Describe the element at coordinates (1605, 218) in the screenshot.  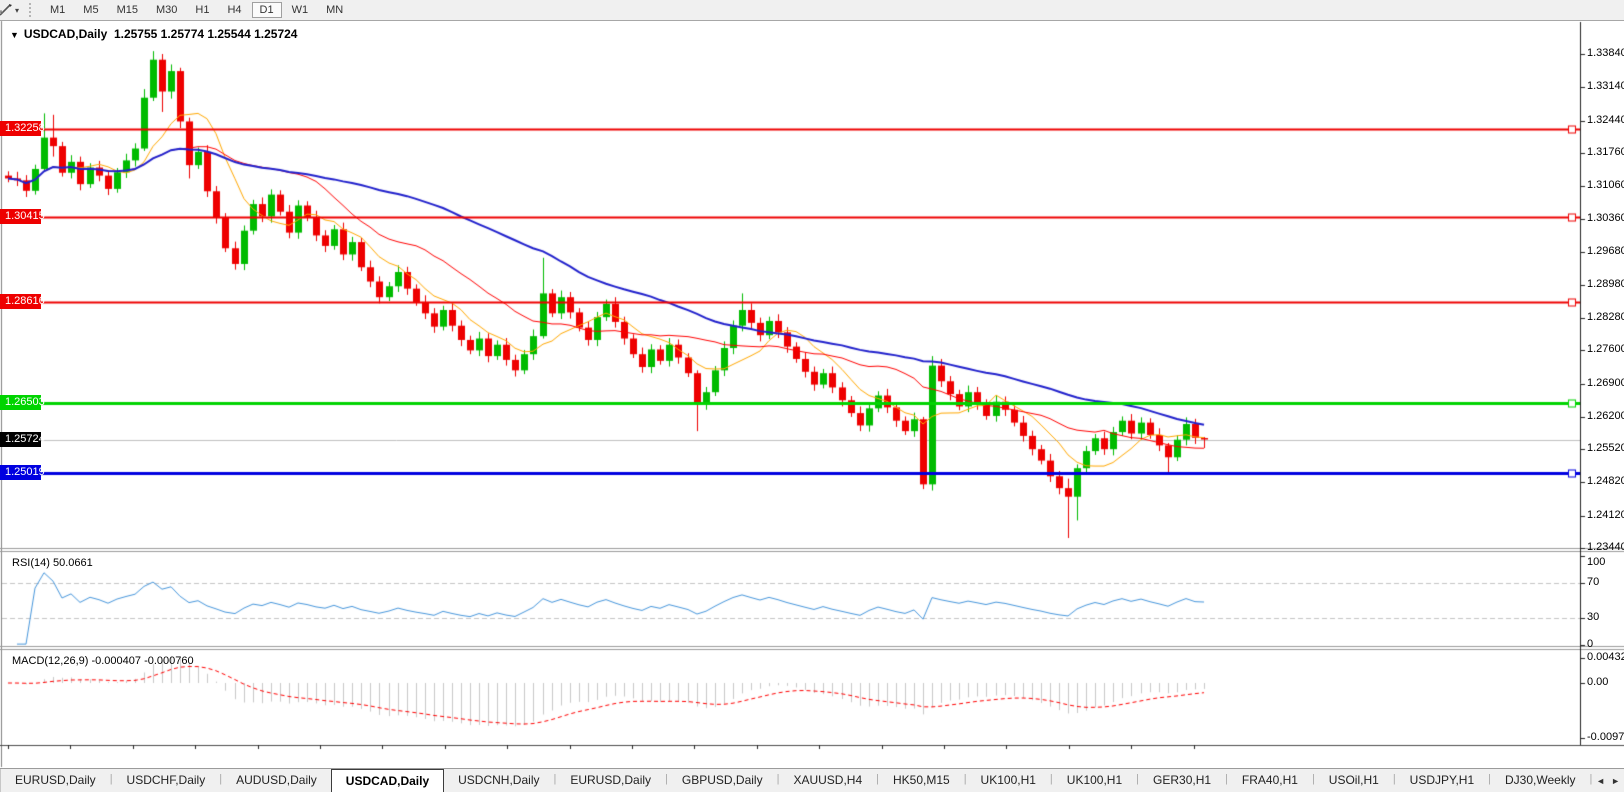
I see `price-axis-label: 1.30360` at that location.